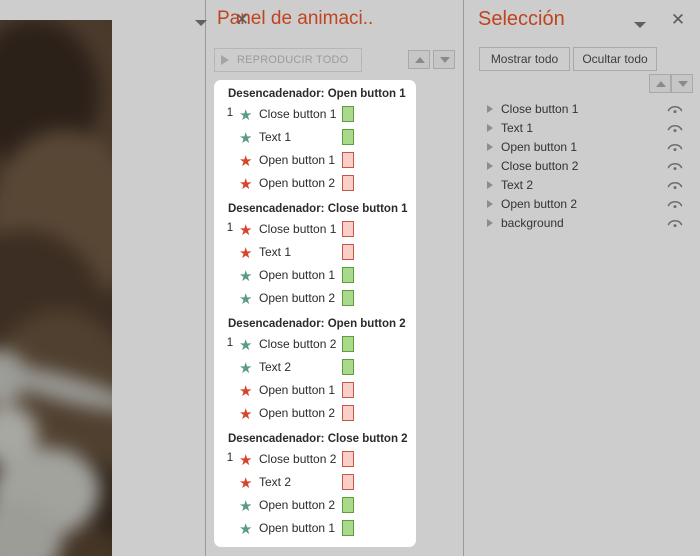 This screenshot has width=700, height=556. Describe the element at coordinates (318, 209) in the screenshot. I see `animation-group-title: Desencadenador: Close button 1` at that location.